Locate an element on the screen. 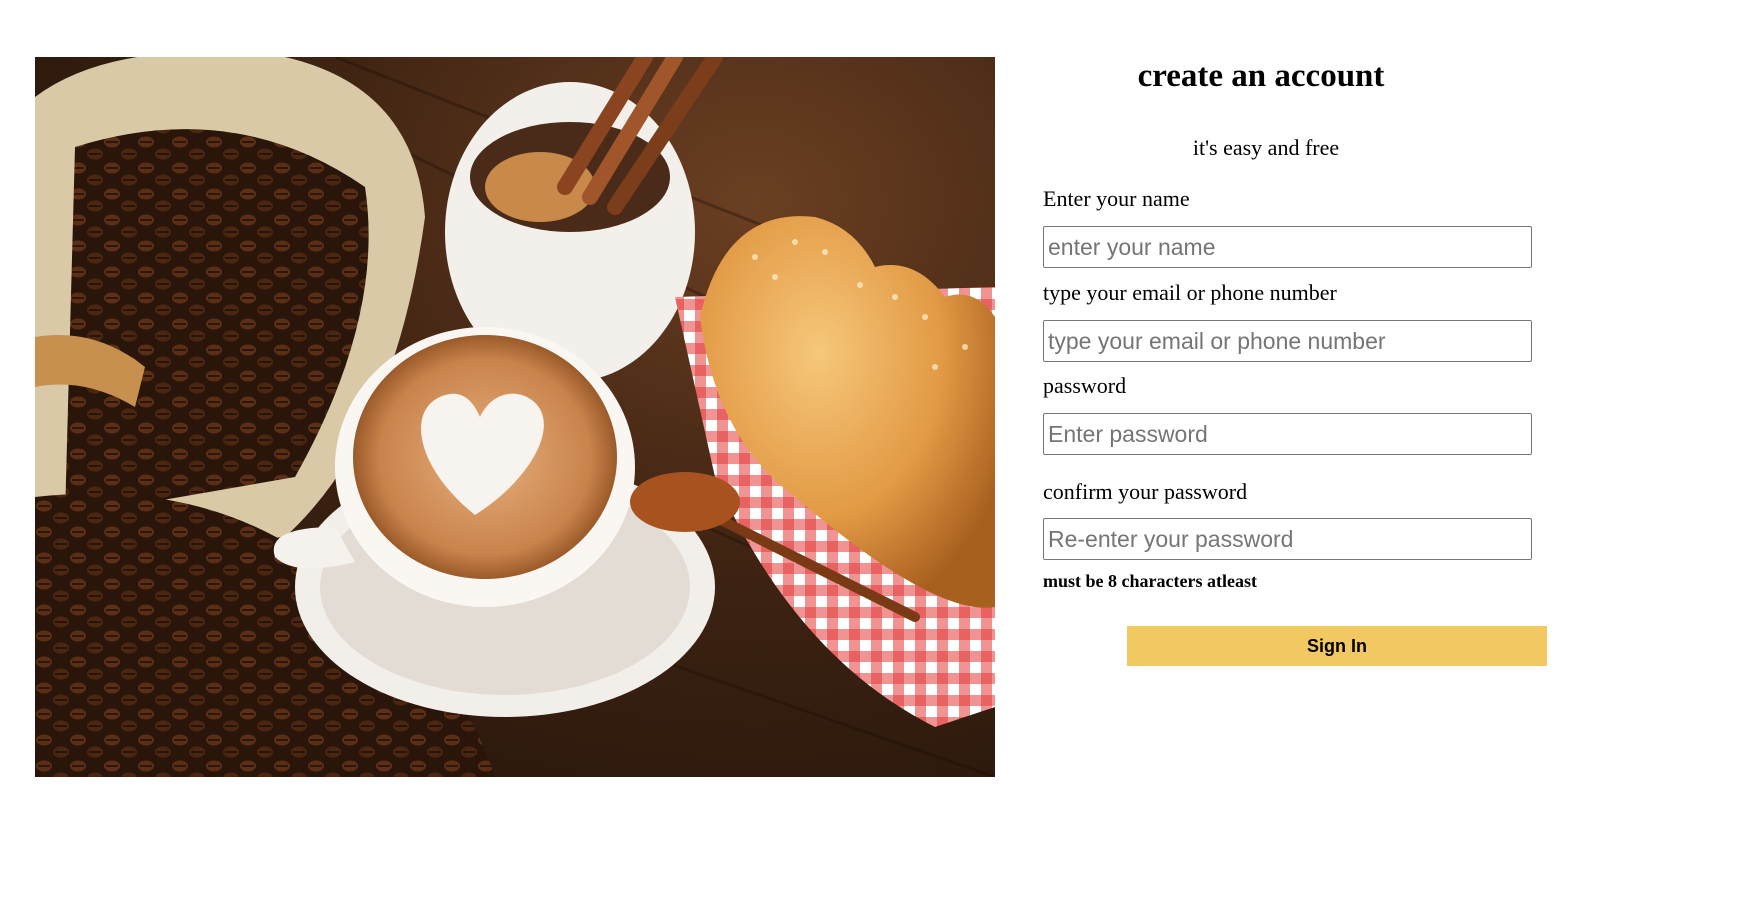 This screenshot has width=1764, height=911. name-label: Enter your name is located at coordinates (1116, 198).